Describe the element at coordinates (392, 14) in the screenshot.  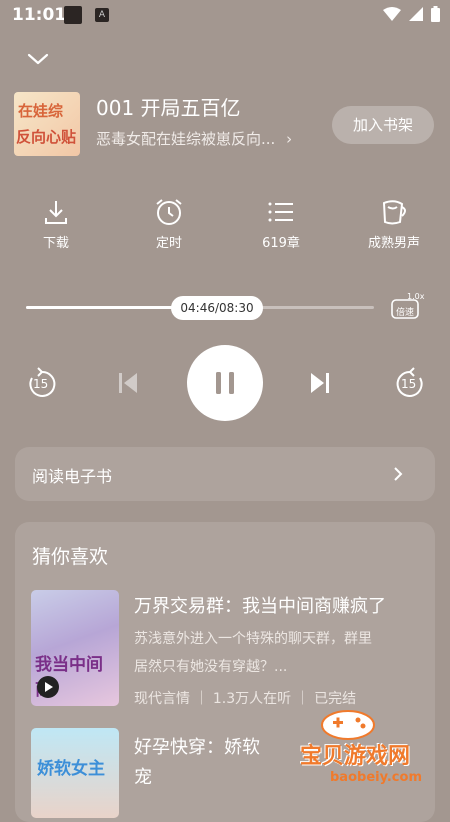
I see `wifi-icon` at that location.